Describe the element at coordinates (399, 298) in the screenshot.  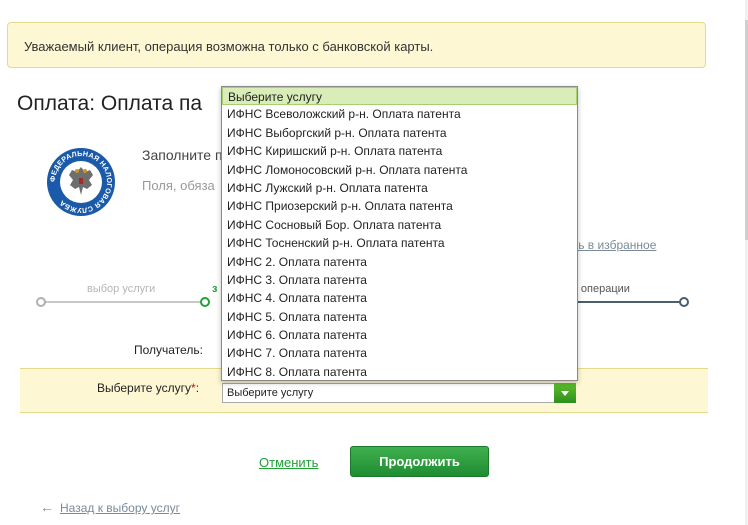
I see `dropdown-option: ИФНС 4. Оплата патента` at that location.